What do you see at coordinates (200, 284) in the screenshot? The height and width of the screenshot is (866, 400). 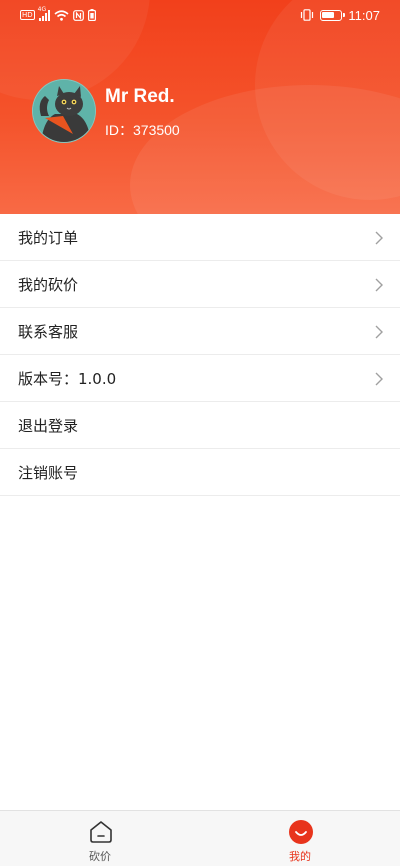 I see `menu-item-my-bargains: 我的砍价` at bounding box center [200, 284].